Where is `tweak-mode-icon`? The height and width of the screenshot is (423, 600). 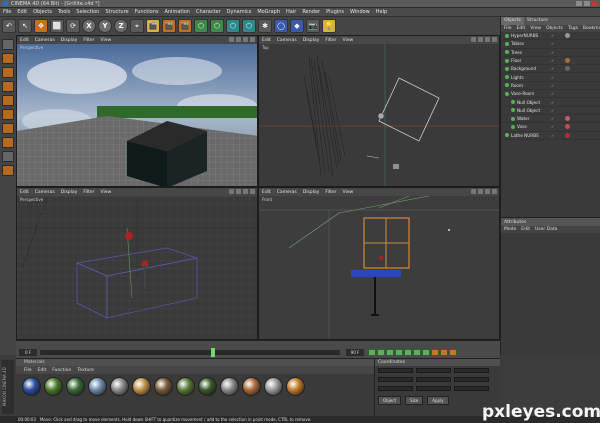
tweak-mode-icon is located at coordinates (8, 156).